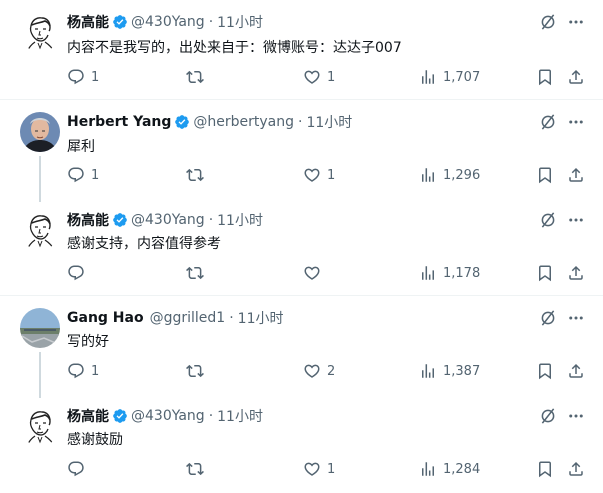 The width and height of the screenshot is (603, 493). What do you see at coordinates (243, 122) in the screenshot?
I see `author-handle: @herbertyang` at bounding box center [243, 122].